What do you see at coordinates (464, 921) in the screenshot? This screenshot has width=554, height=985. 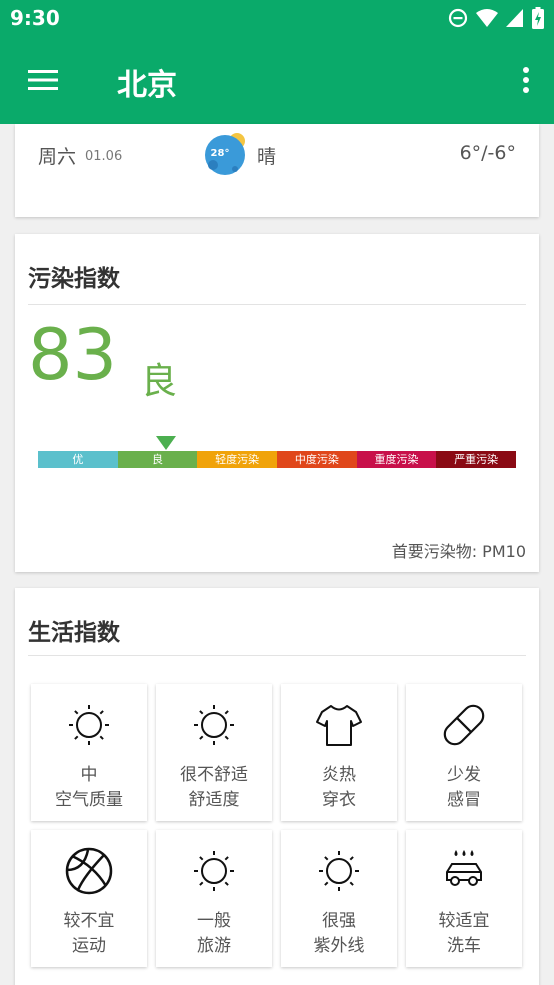 I see `life-index-value: 较适宜` at bounding box center [464, 921].